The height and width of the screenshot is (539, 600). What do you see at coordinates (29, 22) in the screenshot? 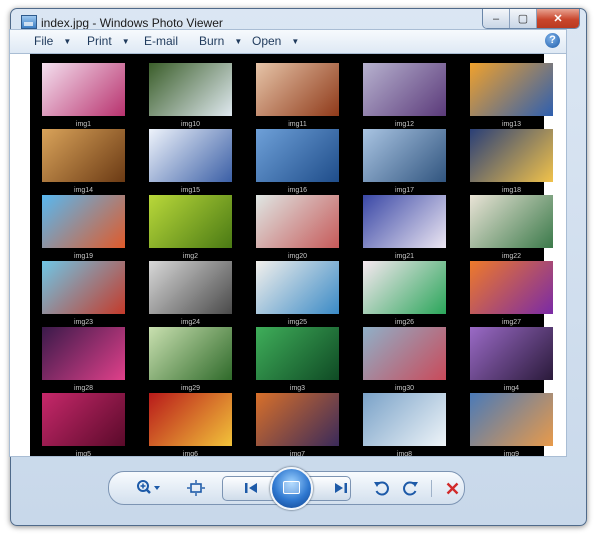
I see `photo-viewer-app-icon` at bounding box center [29, 22].